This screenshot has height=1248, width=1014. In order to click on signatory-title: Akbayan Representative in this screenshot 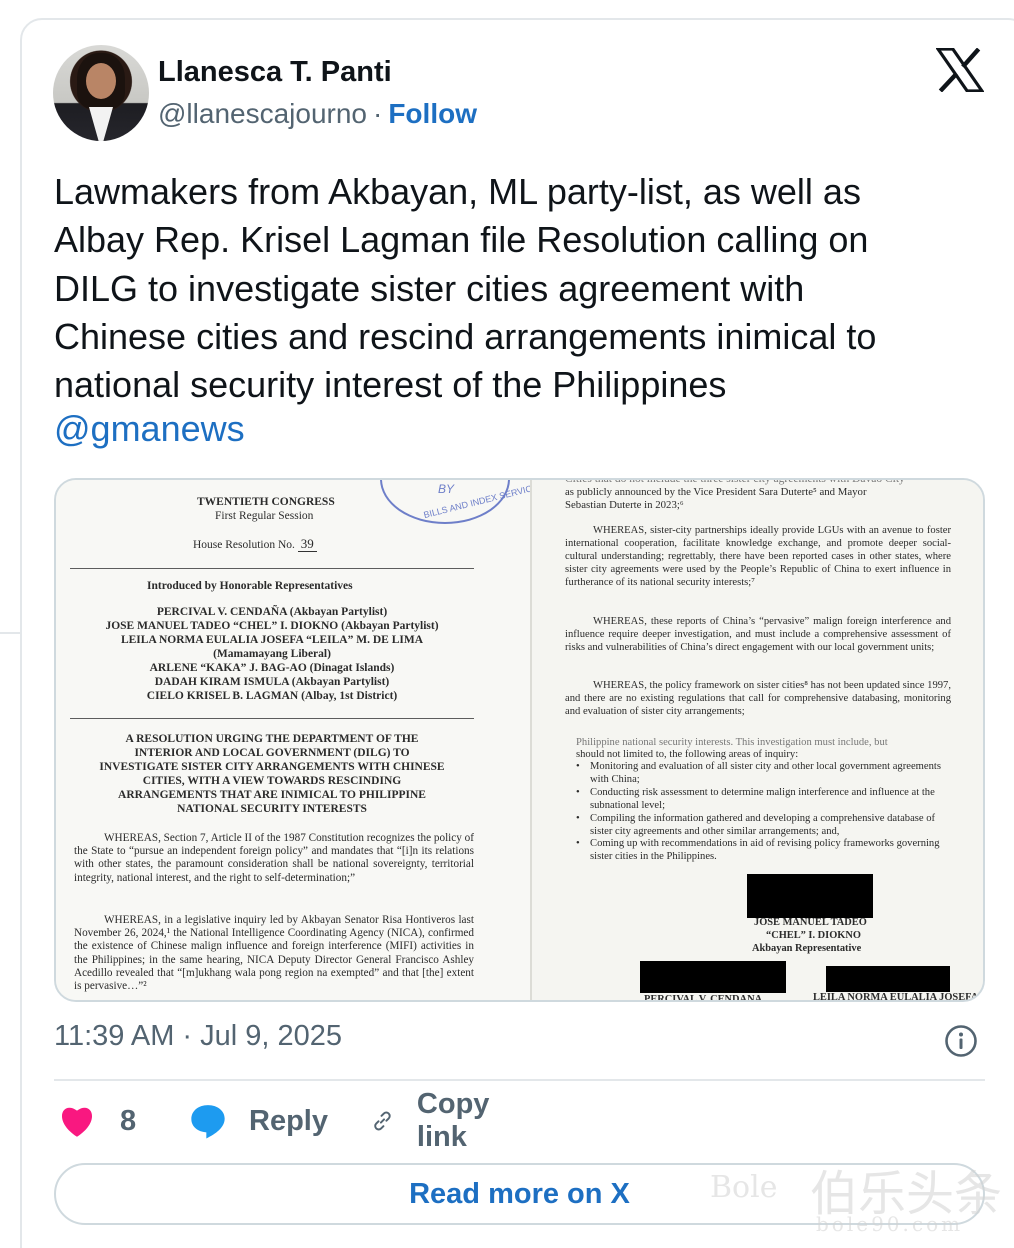, I will do `click(807, 948)`.